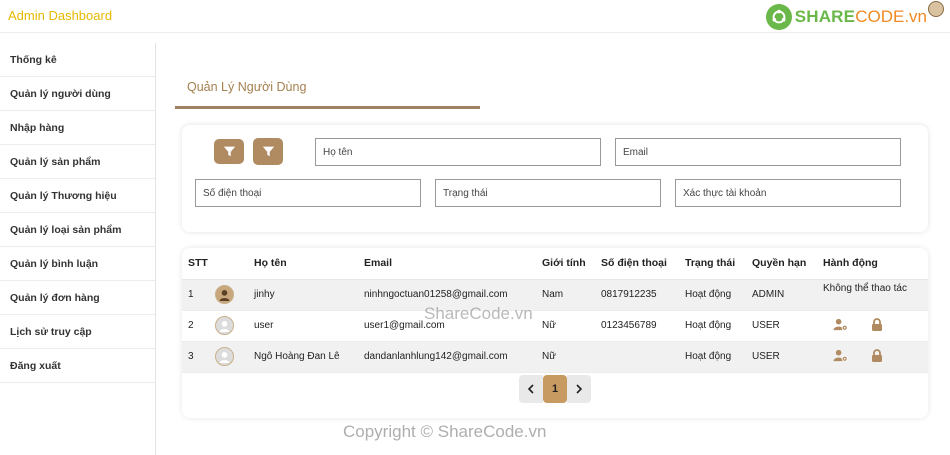 The width and height of the screenshot is (950, 455). I want to click on cell-phone: 0817912235, so click(643, 295).